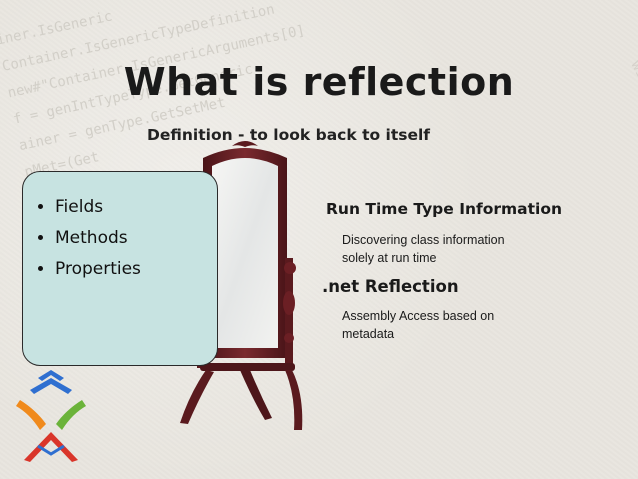 This screenshot has width=638, height=479. What do you see at coordinates (136, 238) in the screenshot?
I see `list-item-methods: Methods` at bounding box center [136, 238].